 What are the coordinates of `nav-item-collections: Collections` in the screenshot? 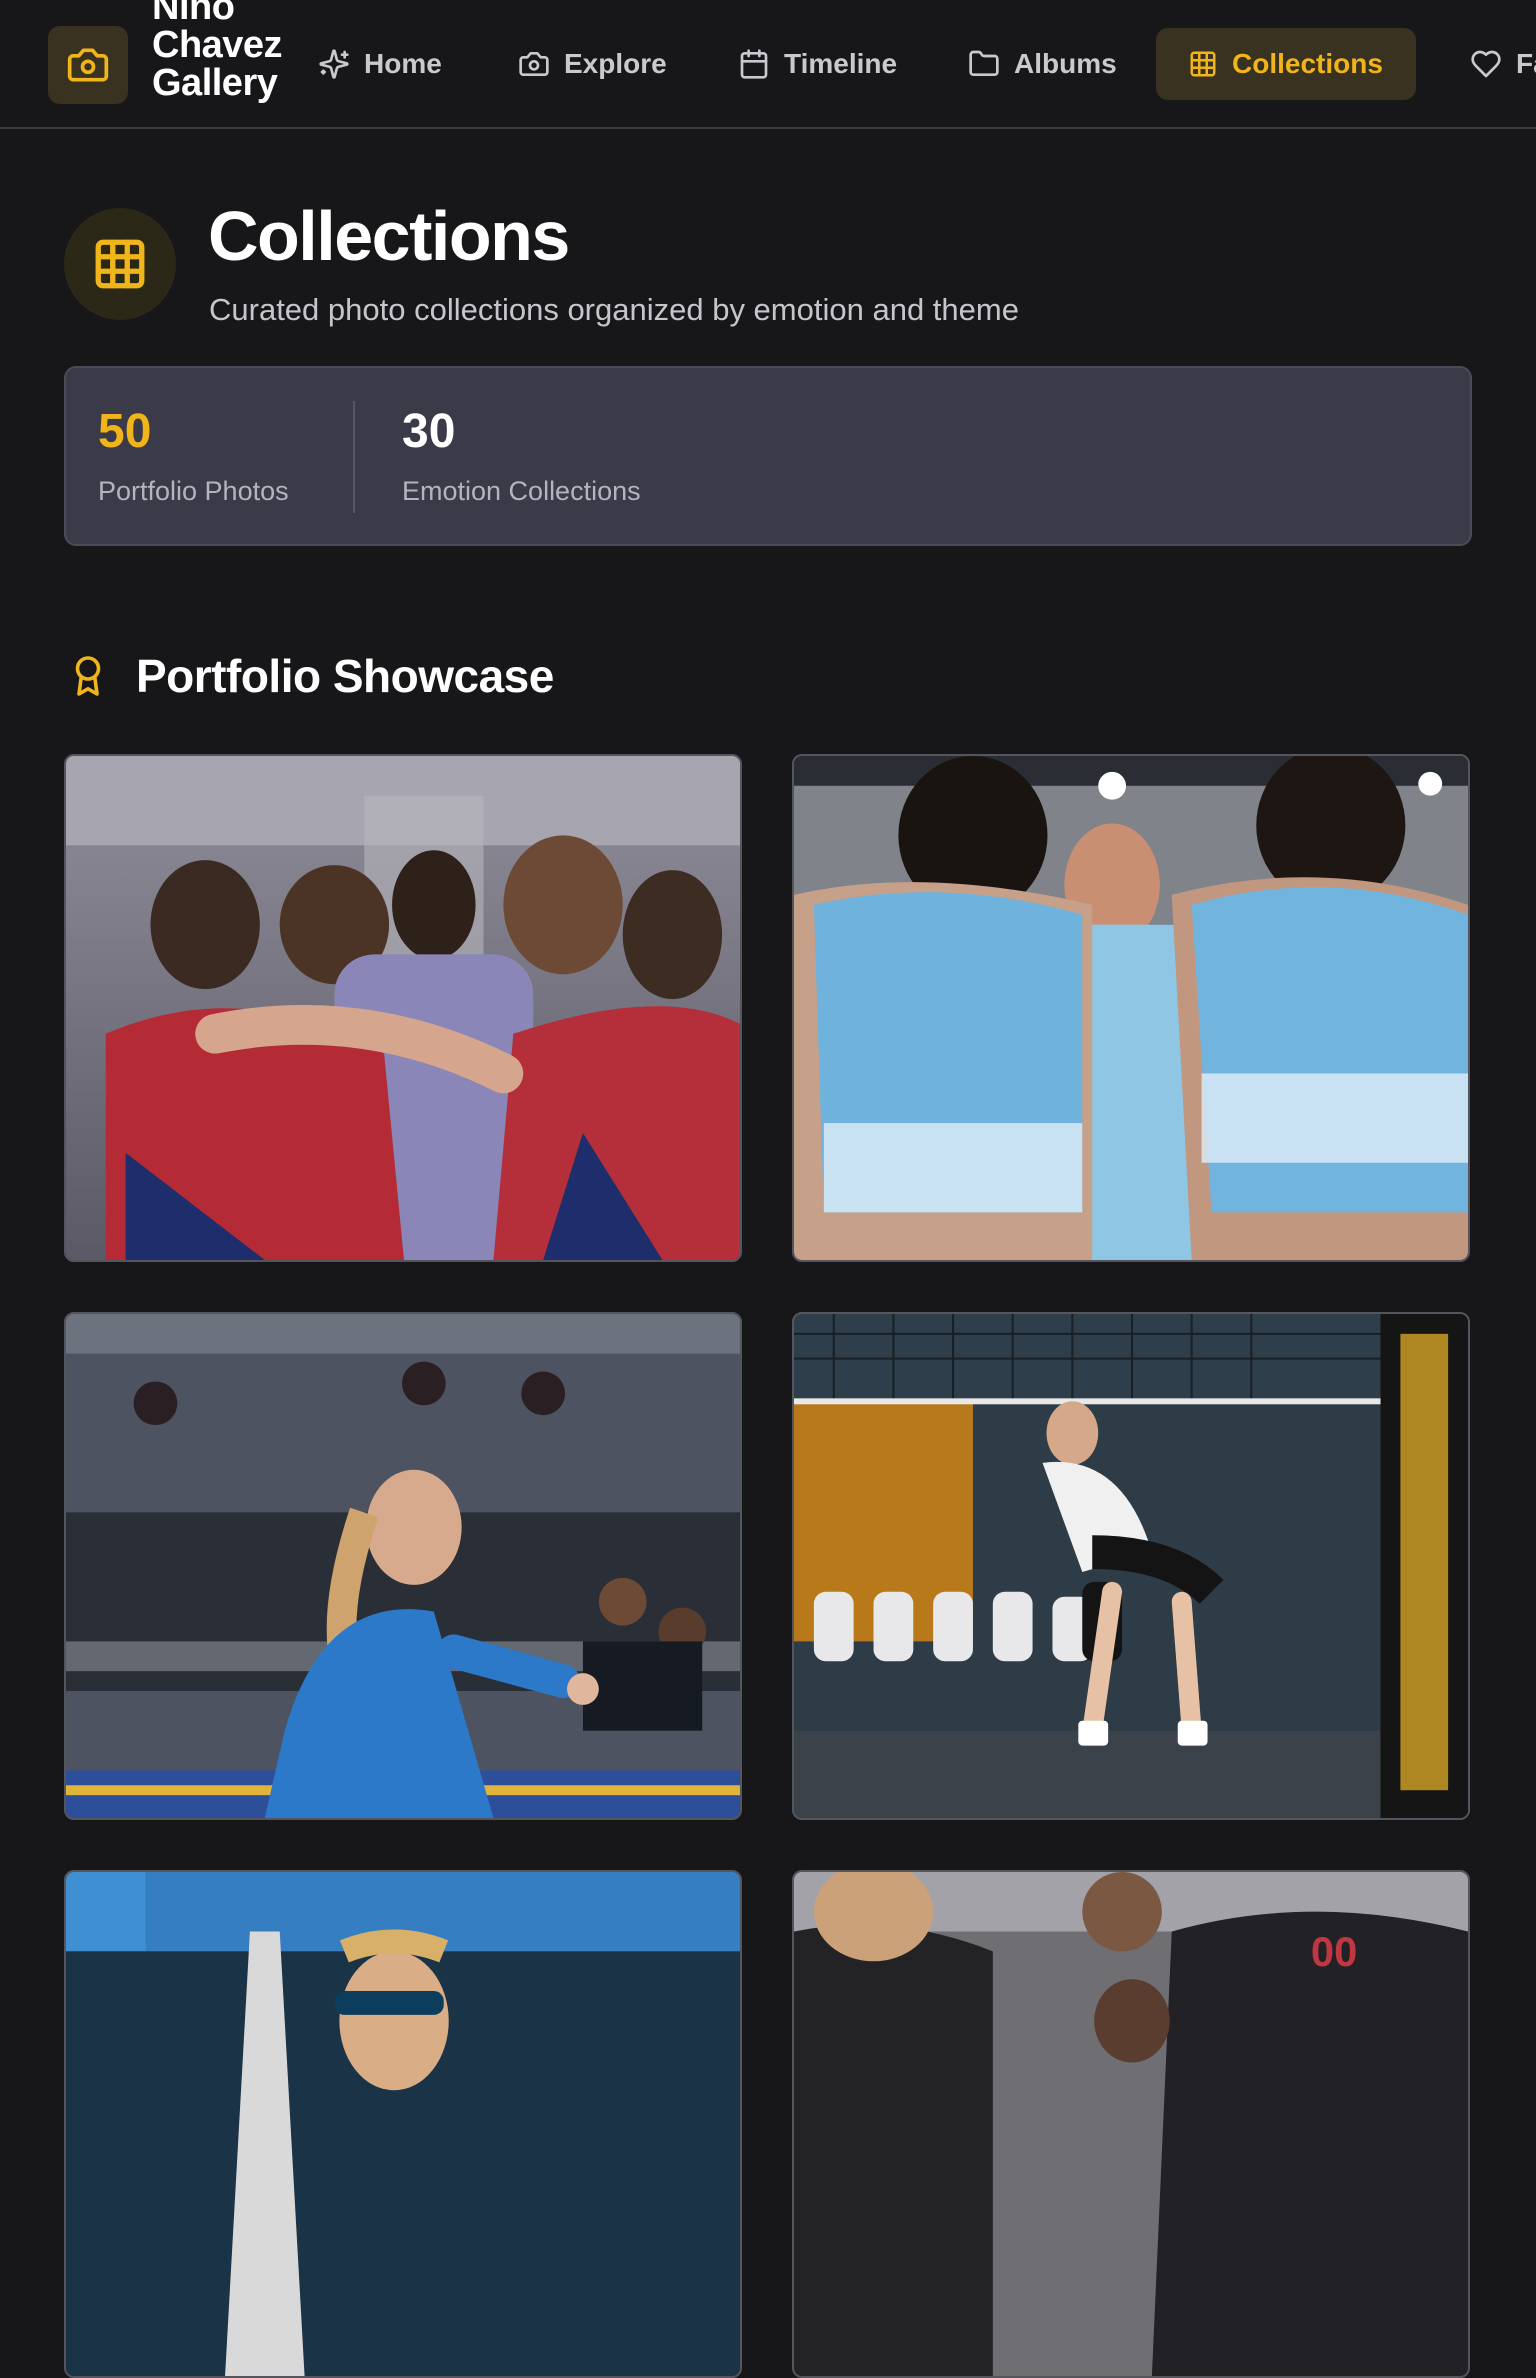 It's located at (1286, 64).